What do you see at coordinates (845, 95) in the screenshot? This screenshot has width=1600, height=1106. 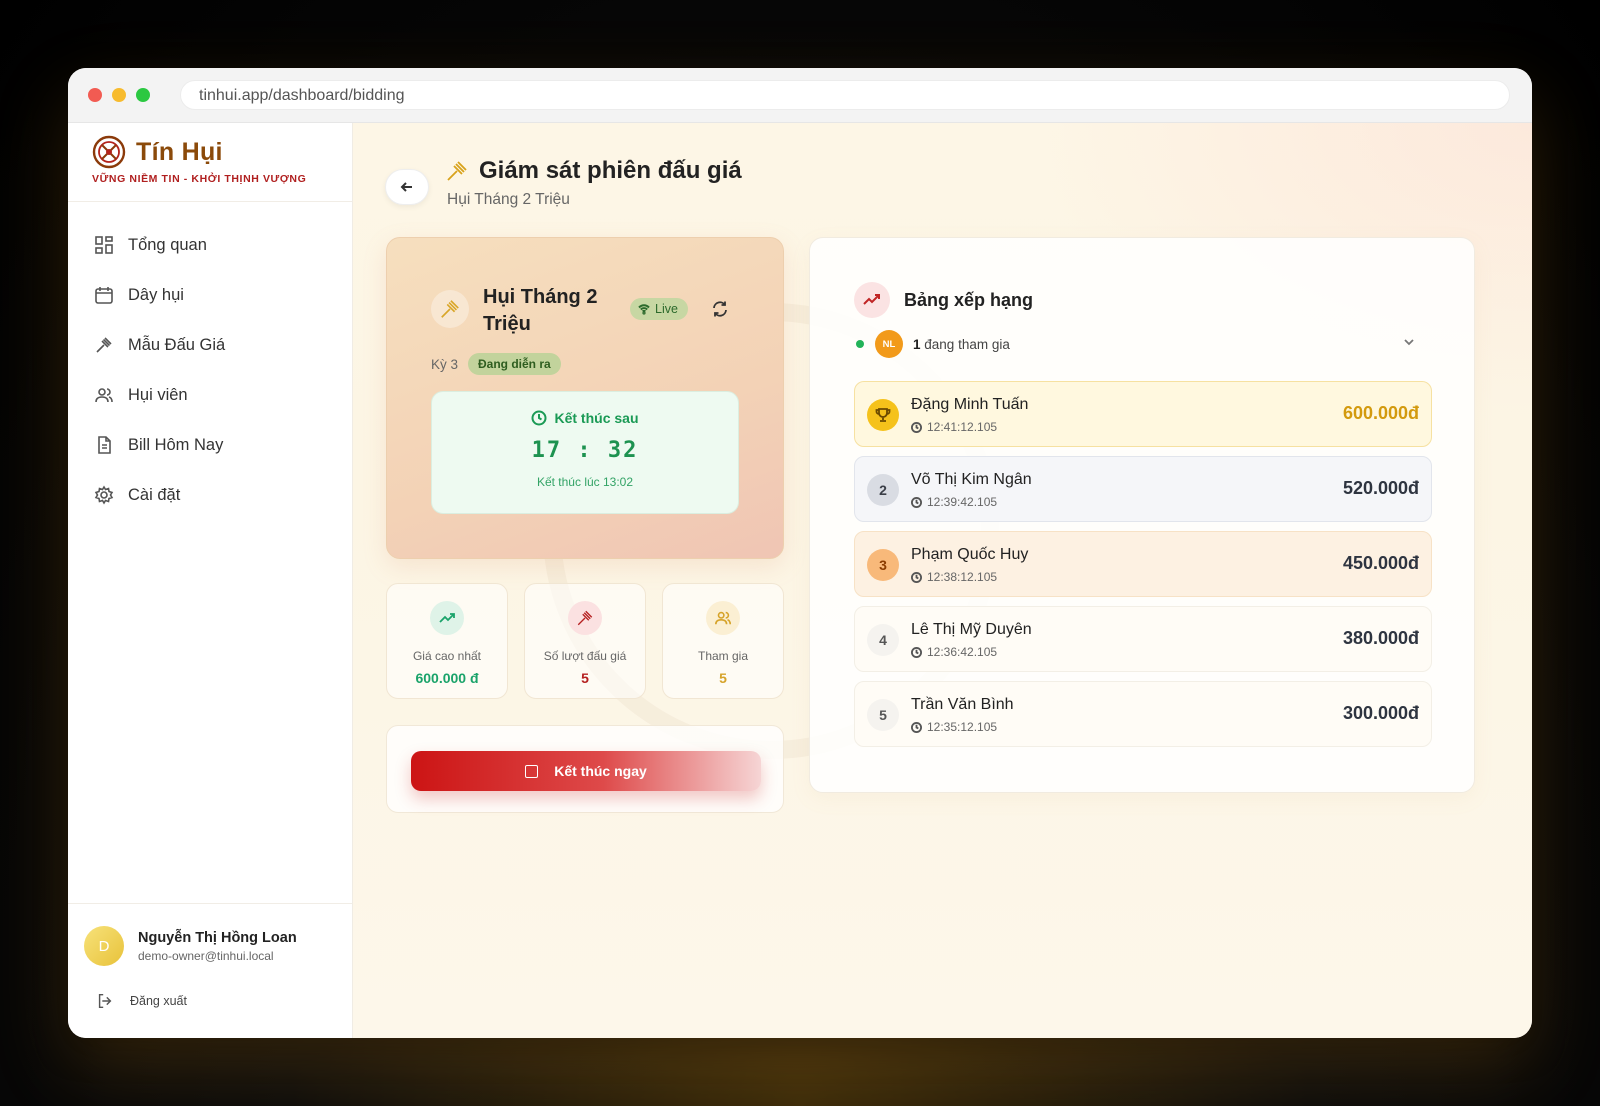 I see `address-bar: tinhui.app/dashboard/bidding` at bounding box center [845, 95].